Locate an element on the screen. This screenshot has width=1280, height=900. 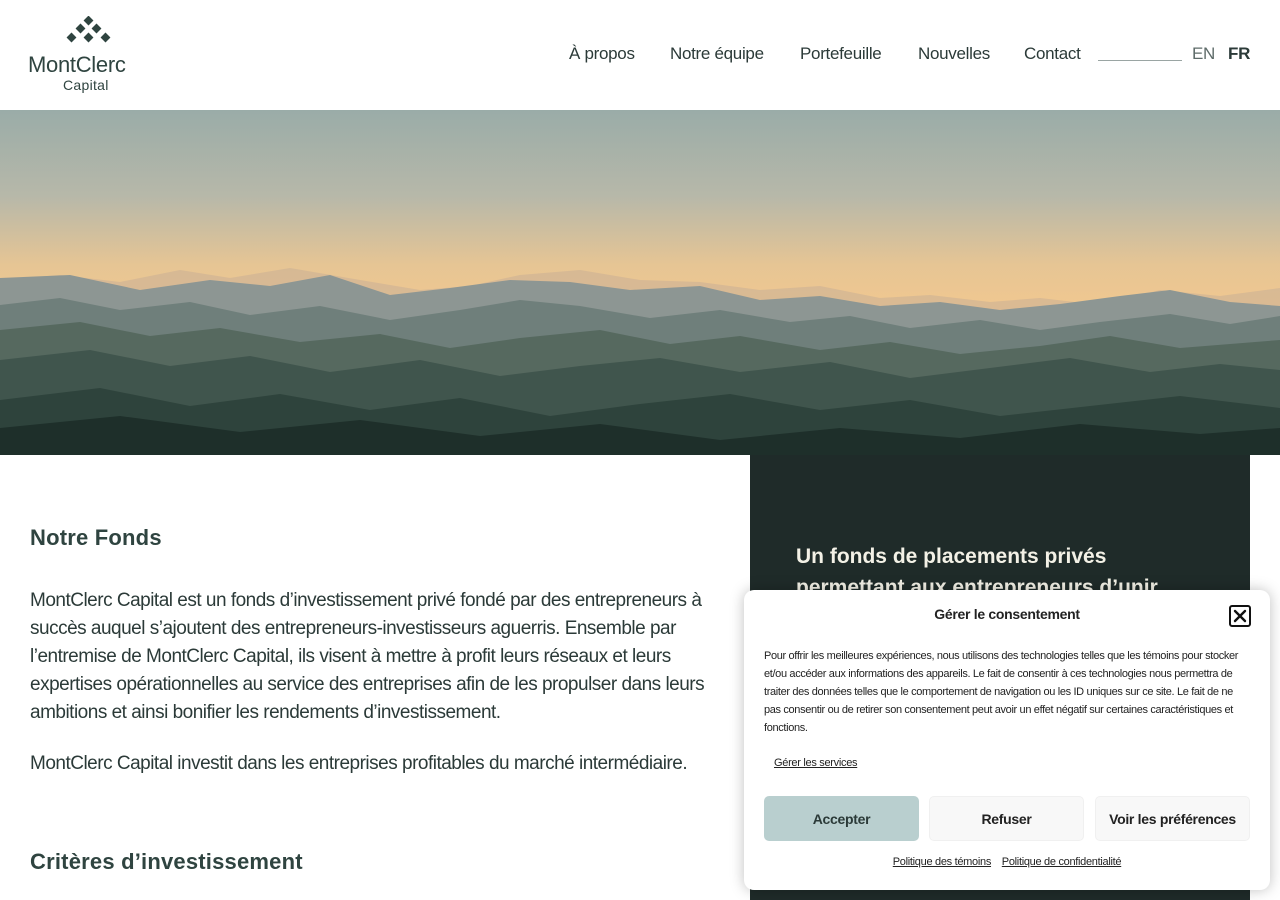
view-preferences-button: Voir les préférences is located at coordinates (1172, 818).